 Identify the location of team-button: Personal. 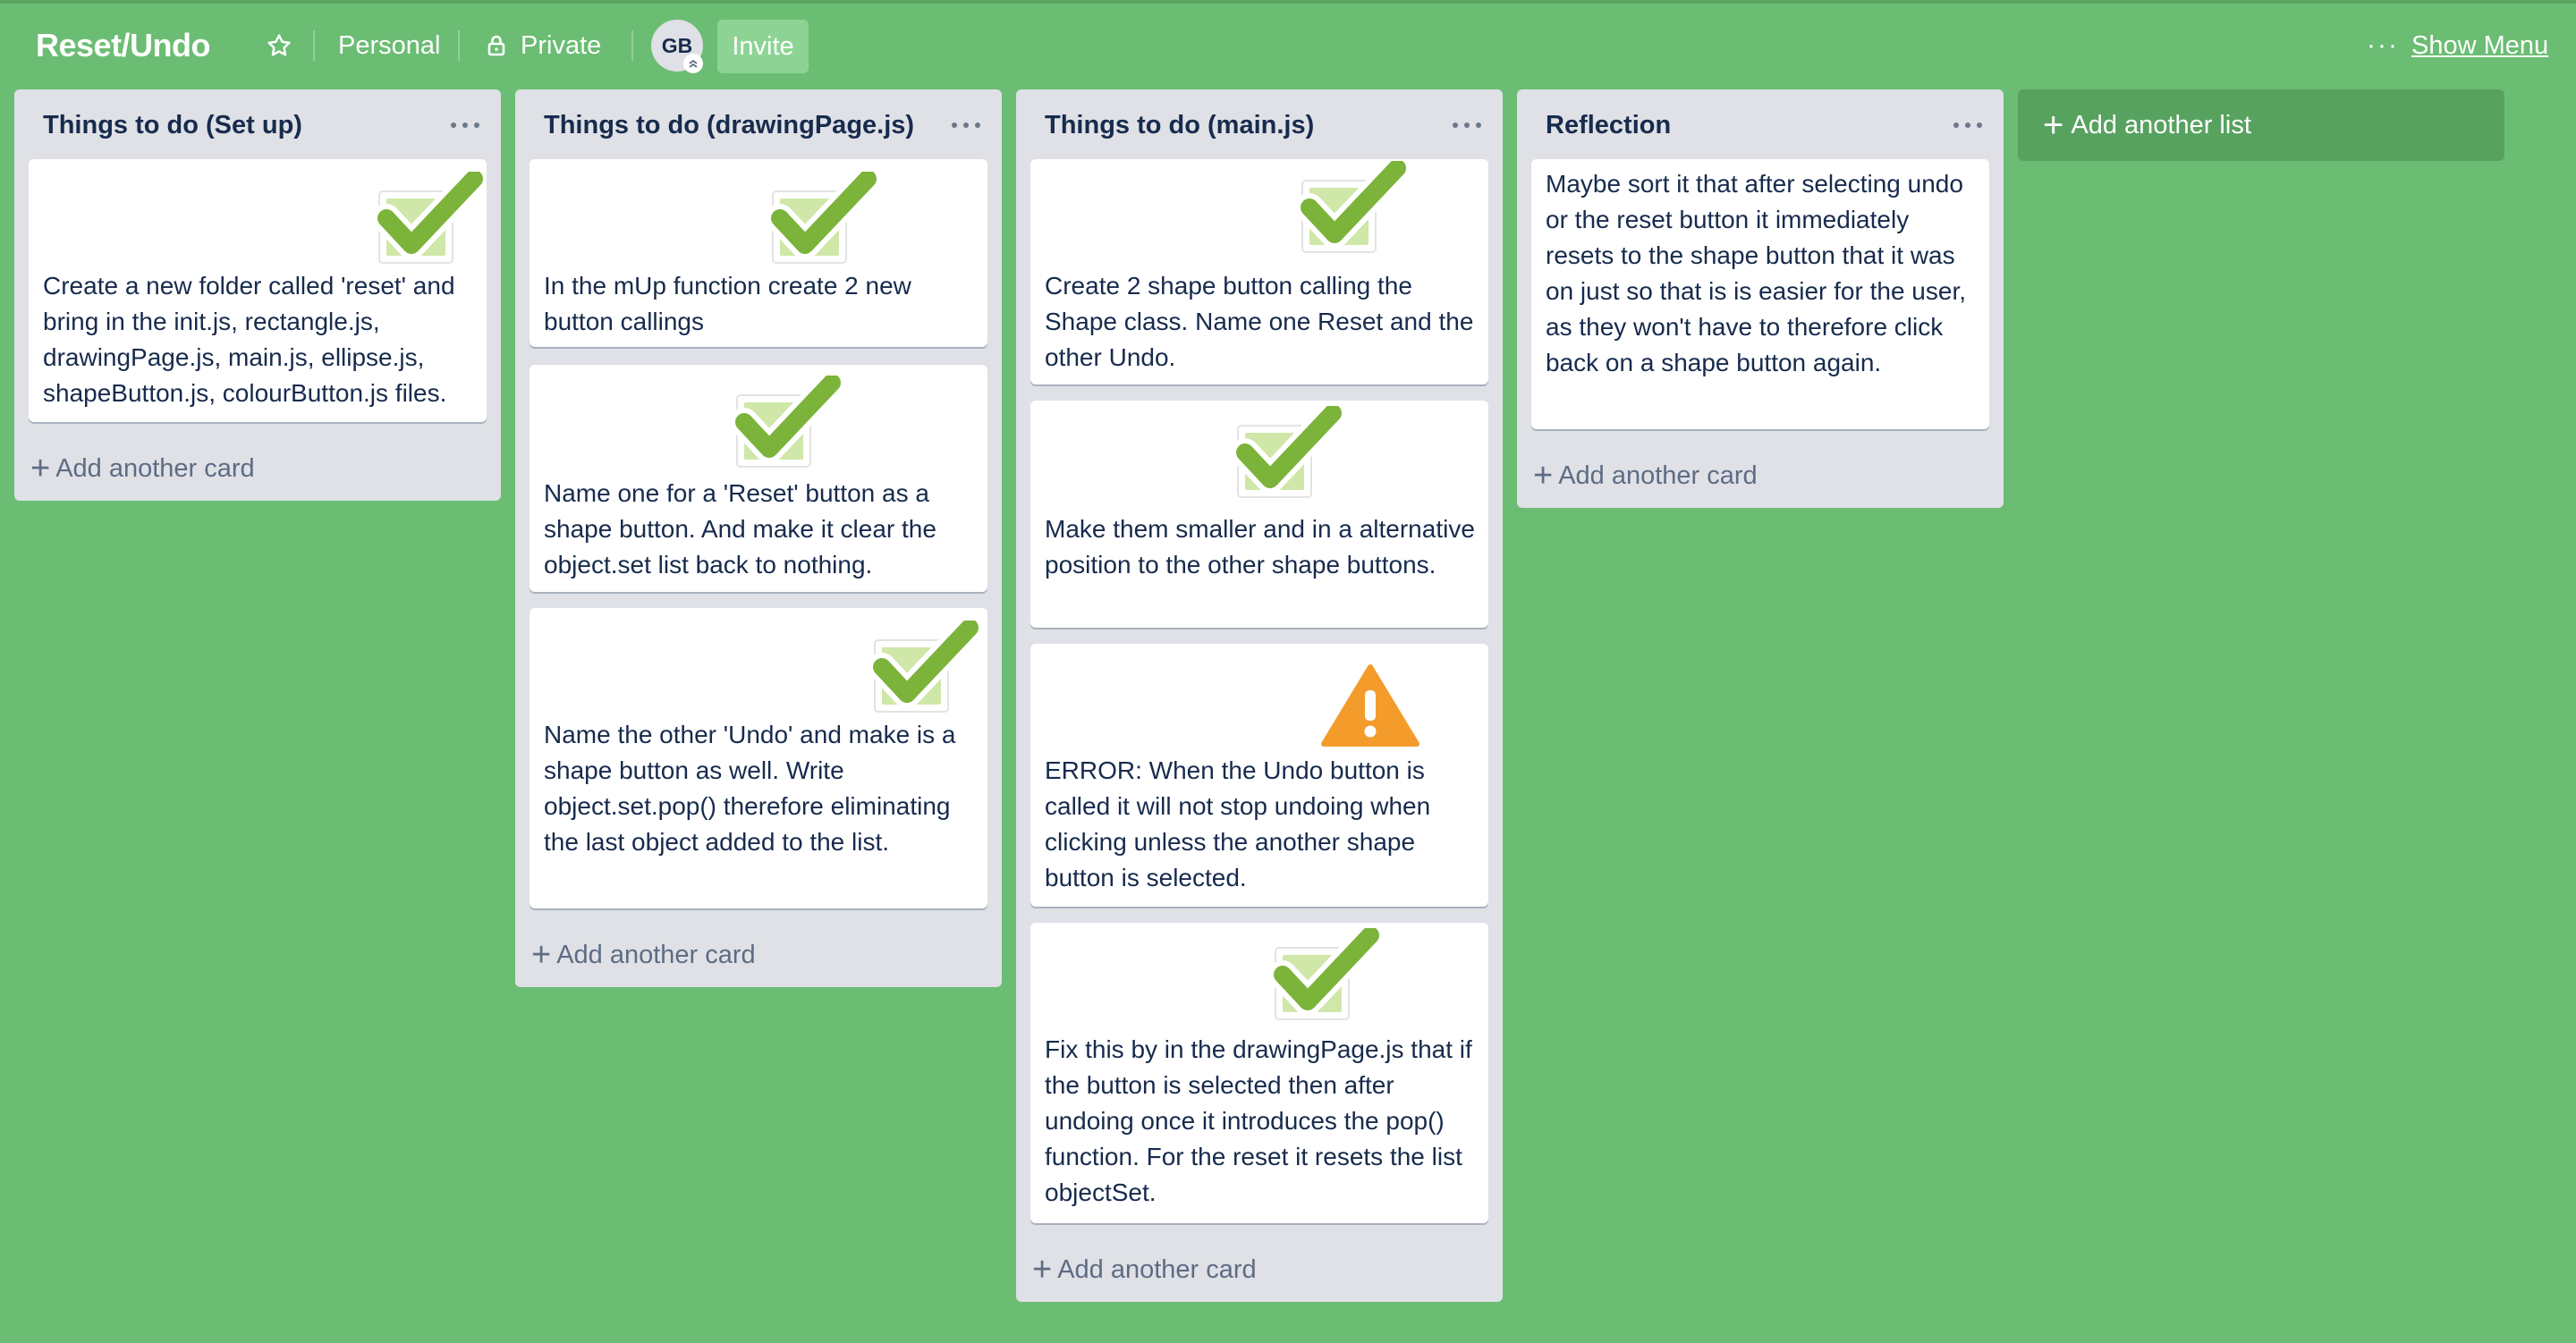
(389, 45).